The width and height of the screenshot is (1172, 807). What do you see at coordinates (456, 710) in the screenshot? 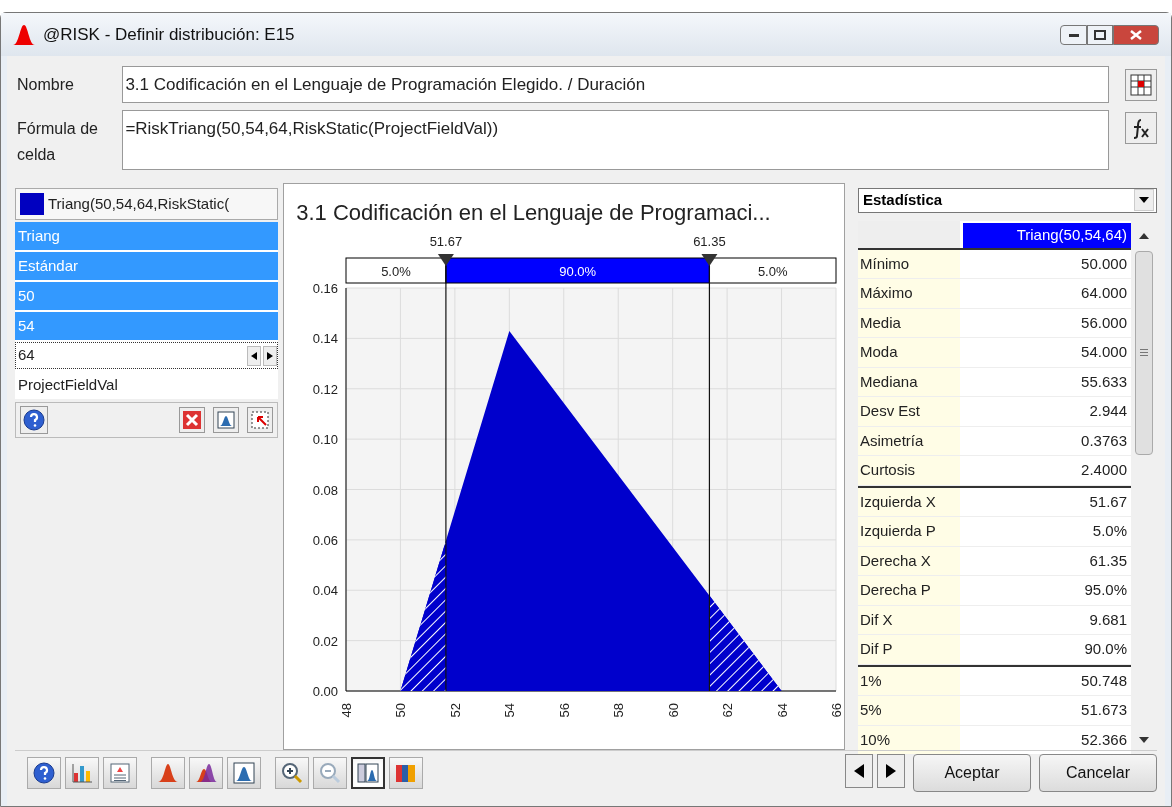
I see `x-tick-label: 52` at bounding box center [456, 710].